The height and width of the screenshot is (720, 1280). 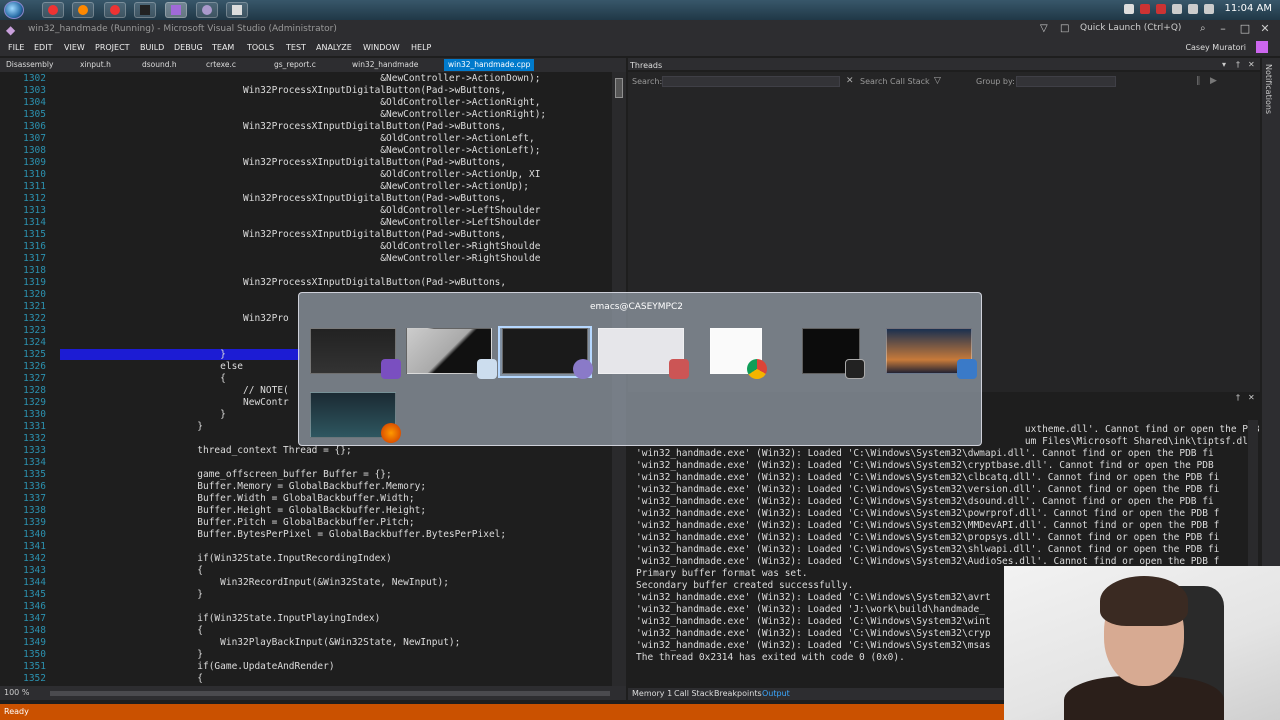 I want to click on switcher-item-cmd, so click(x=833, y=353).